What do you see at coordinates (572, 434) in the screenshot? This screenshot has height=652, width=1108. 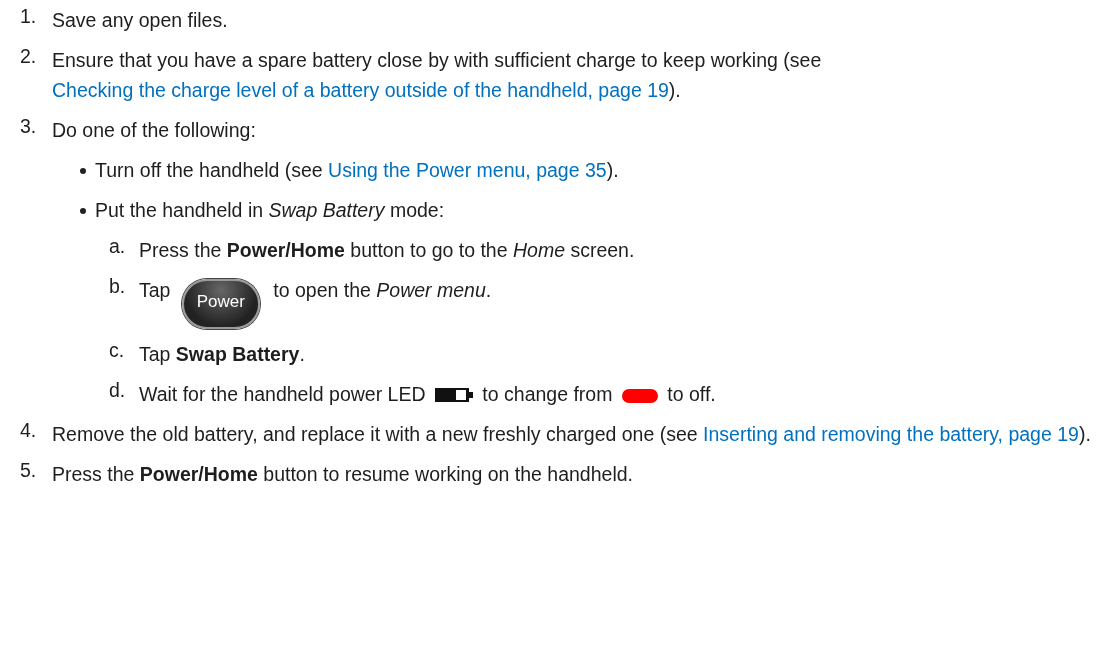 I see `step-text: Remove the old battery, and replace it with a new freshly charged one (see Inserting and removing the battery, page 19).` at bounding box center [572, 434].